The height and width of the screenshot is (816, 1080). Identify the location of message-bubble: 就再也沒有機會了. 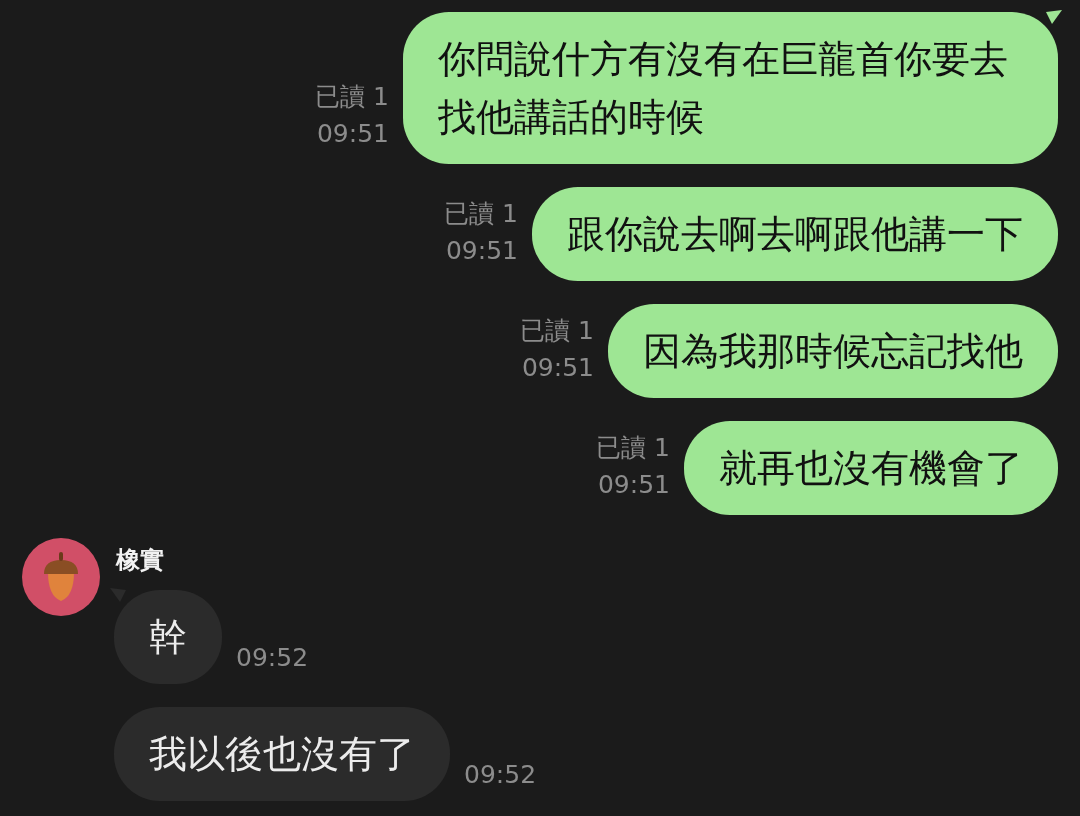
(871, 468).